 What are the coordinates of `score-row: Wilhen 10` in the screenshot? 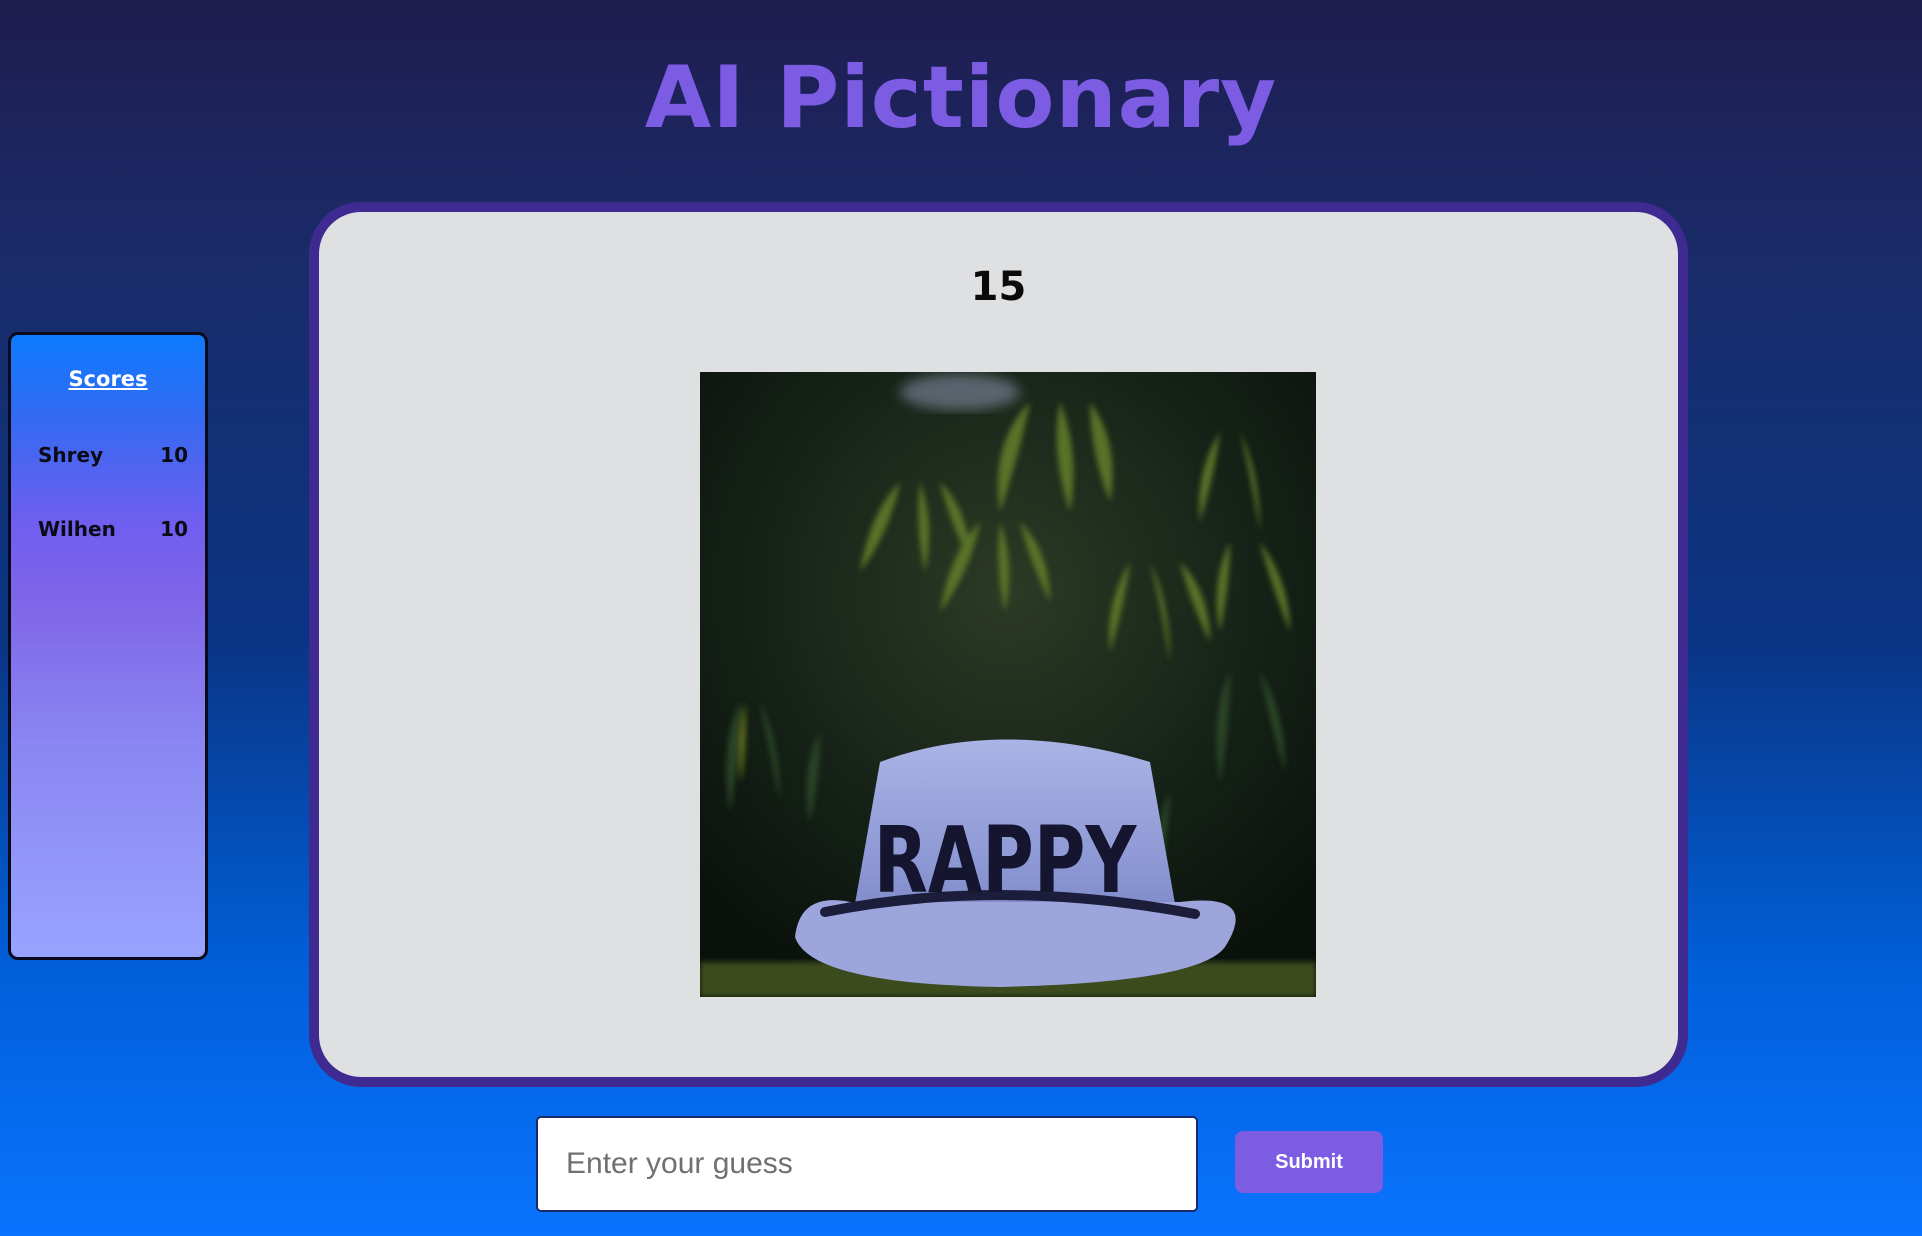 It's located at (113, 529).